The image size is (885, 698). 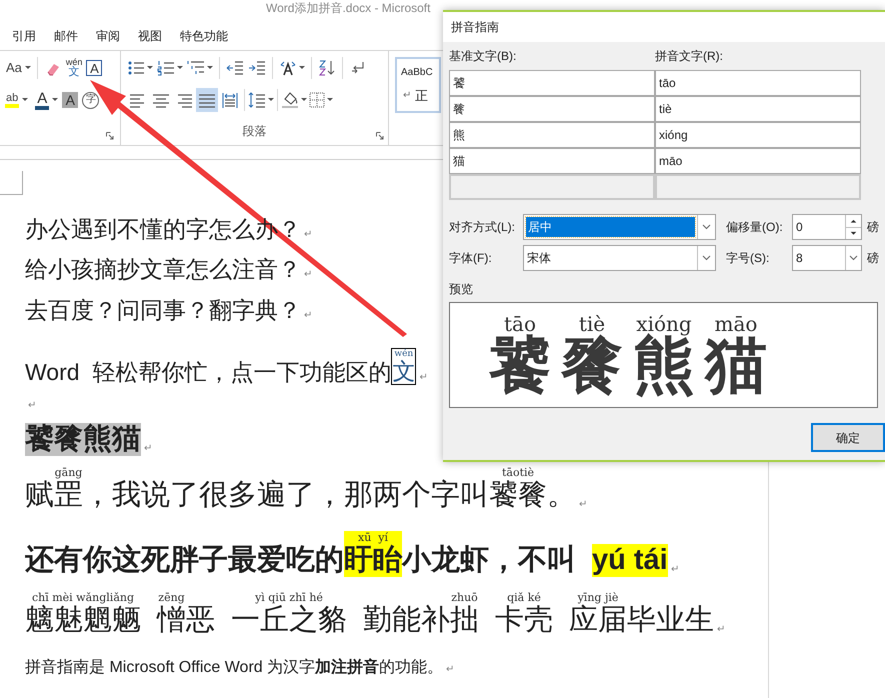 What do you see at coordinates (736, 324) in the screenshot?
I see `preview-pinyin: māo` at bounding box center [736, 324].